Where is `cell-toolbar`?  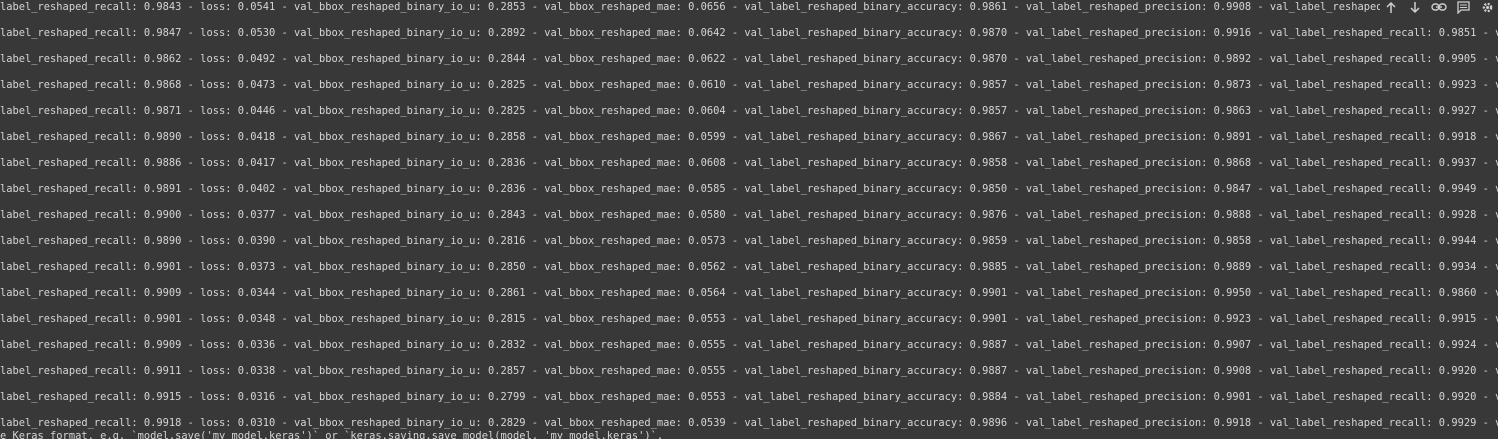 cell-toolbar is located at coordinates (1439, 7).